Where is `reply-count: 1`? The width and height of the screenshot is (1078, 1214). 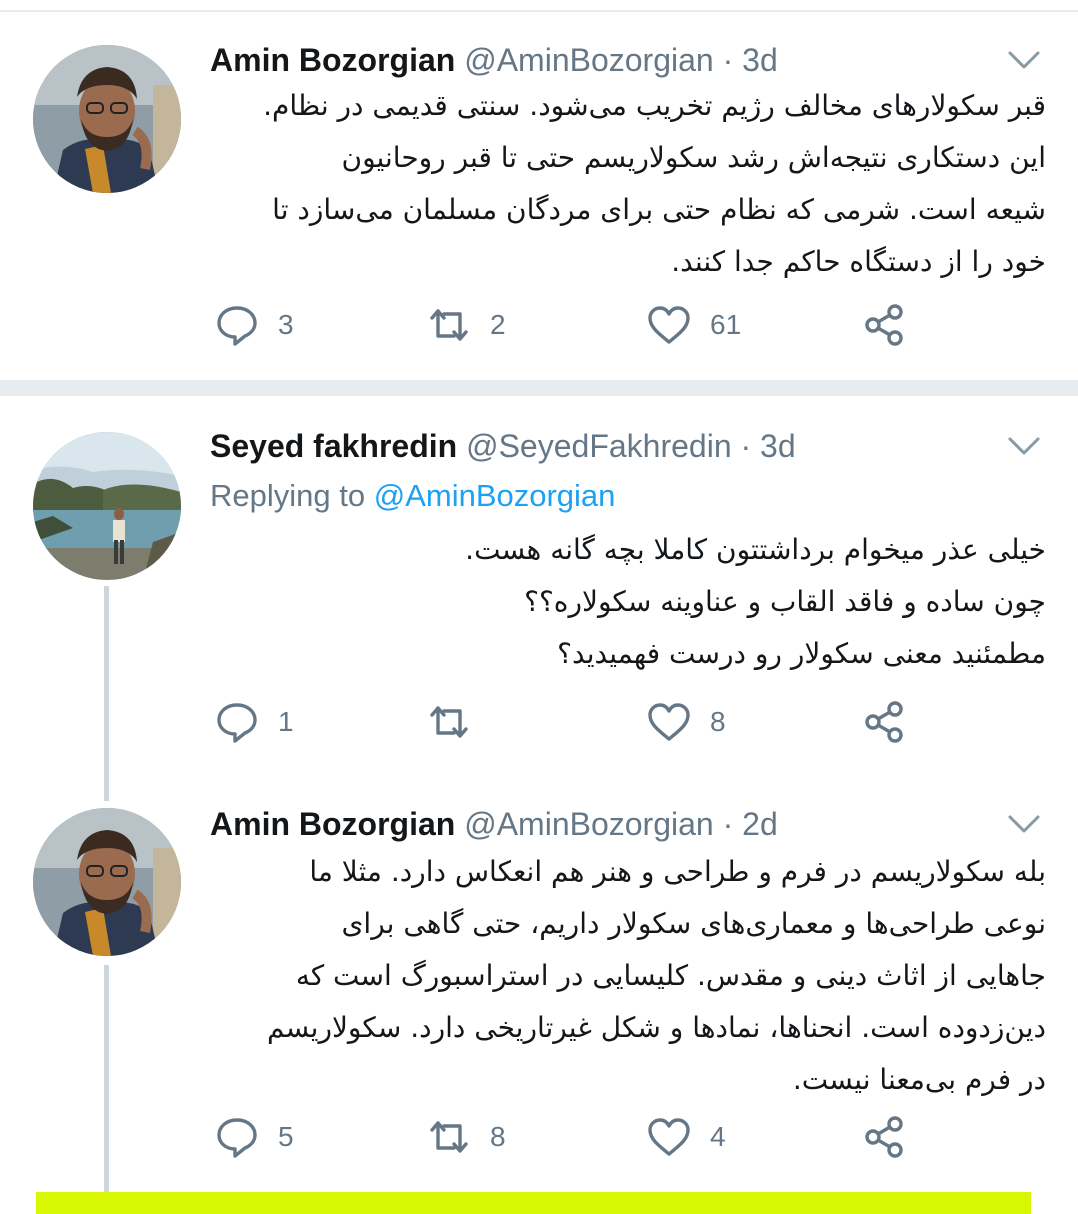
reply-count: 1 is located at coordinates (286, 721).